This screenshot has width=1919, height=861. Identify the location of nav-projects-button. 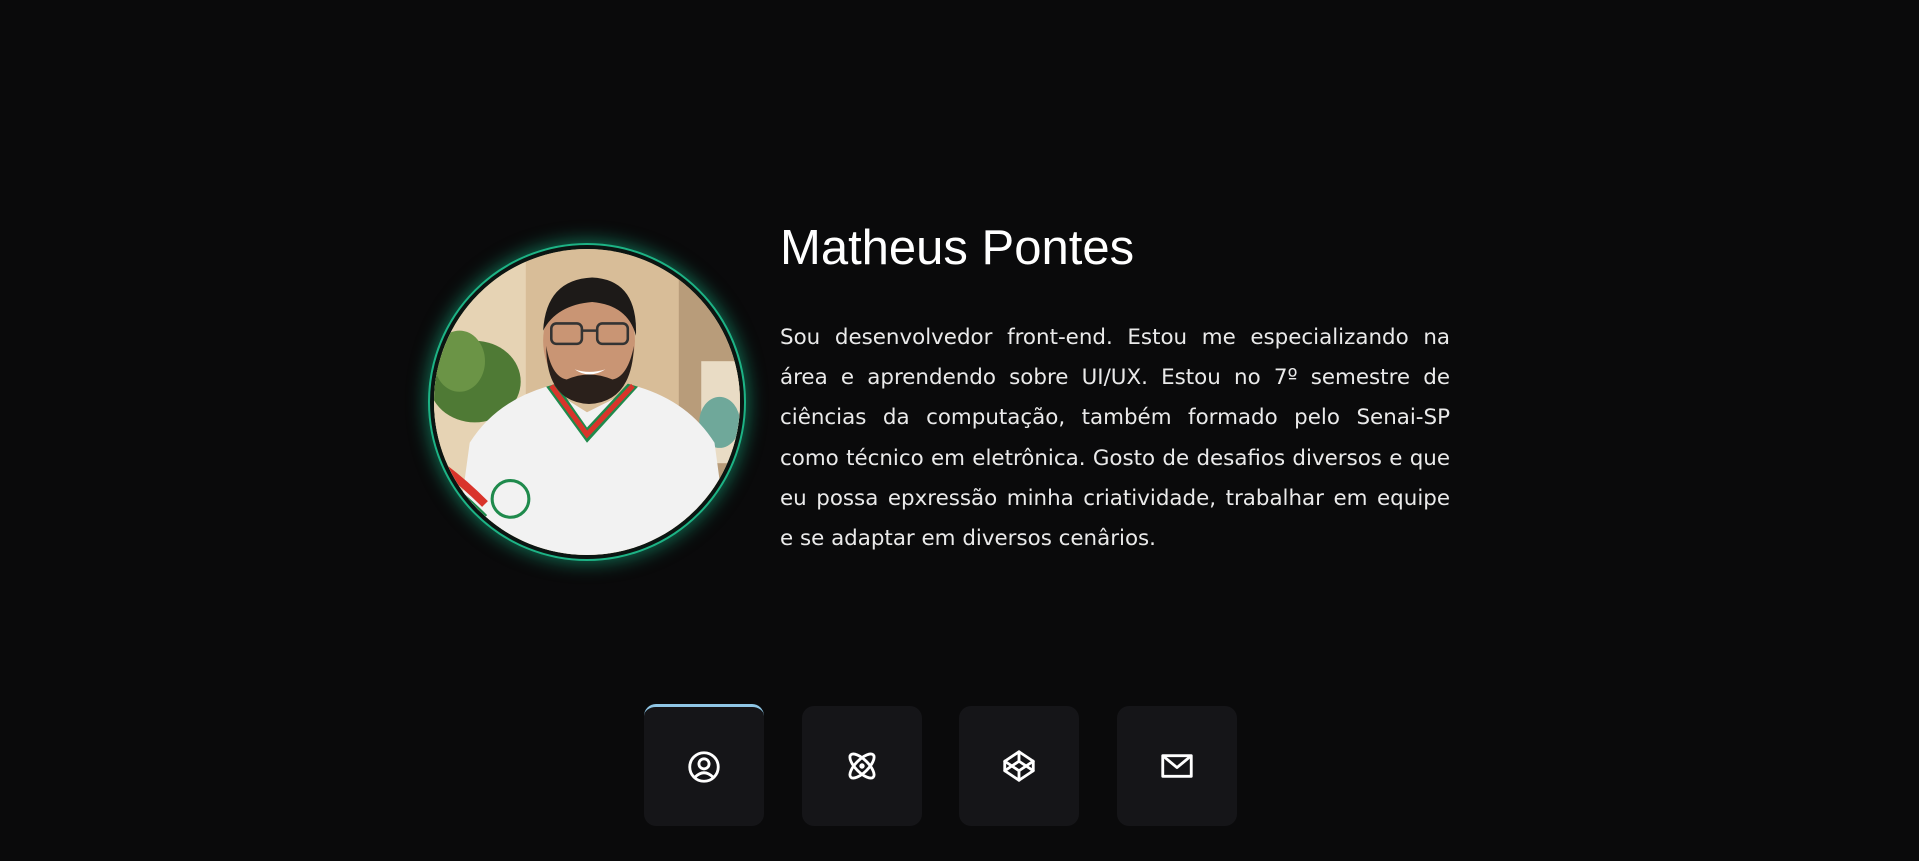
(1019, 766).